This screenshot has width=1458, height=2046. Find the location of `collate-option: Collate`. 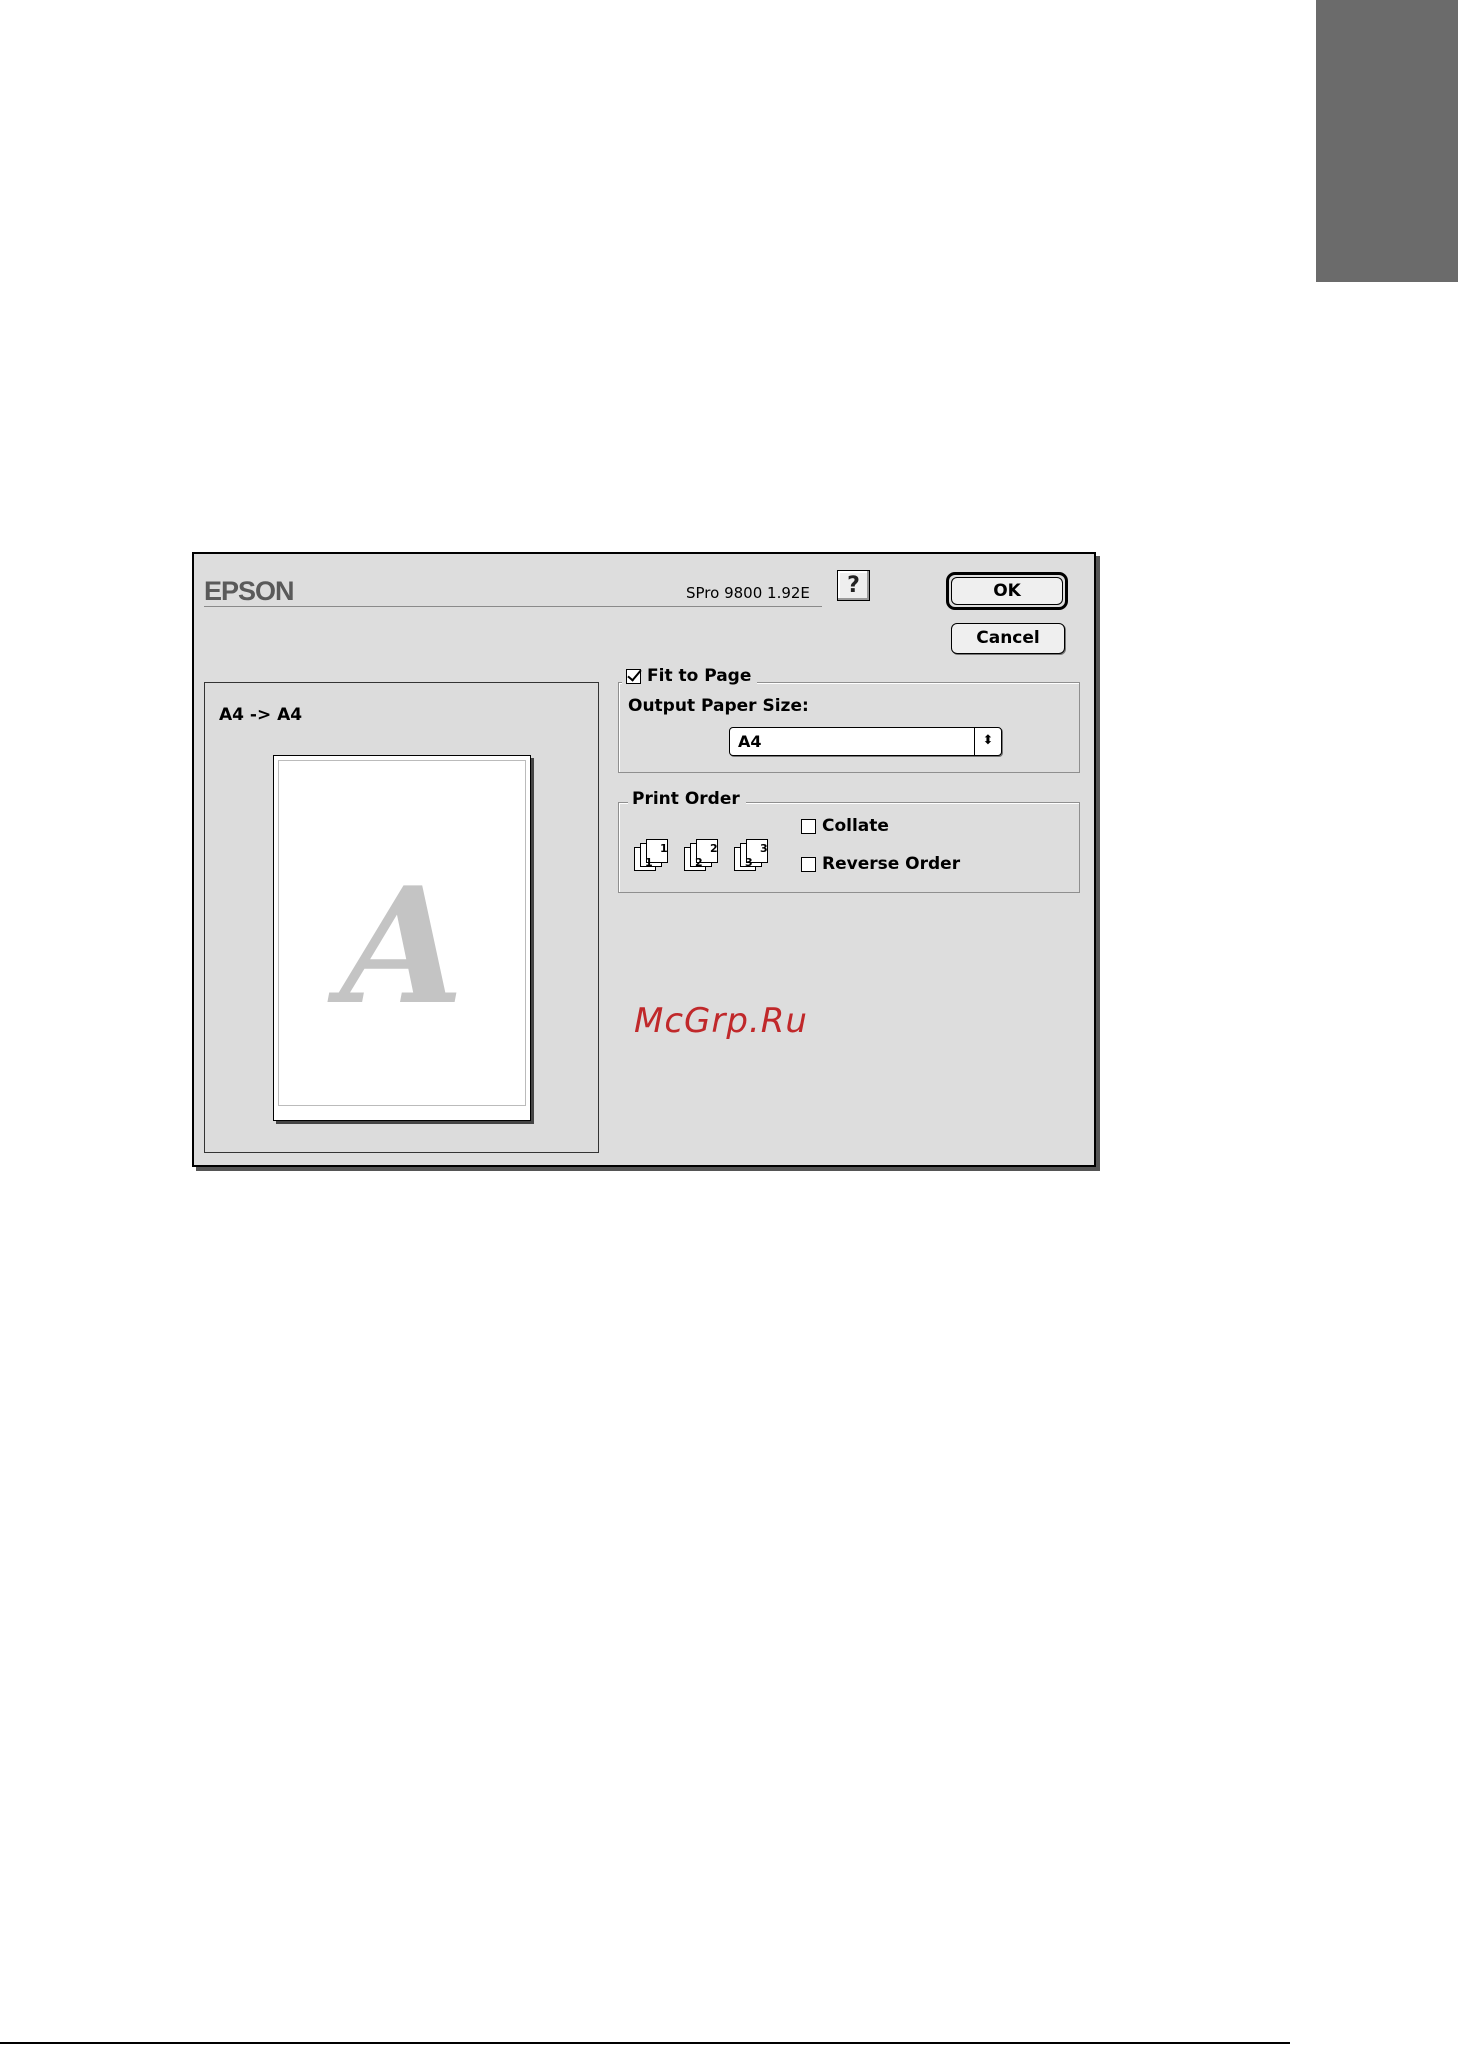

collate-option: Collate is located at coordinates (845, 826).